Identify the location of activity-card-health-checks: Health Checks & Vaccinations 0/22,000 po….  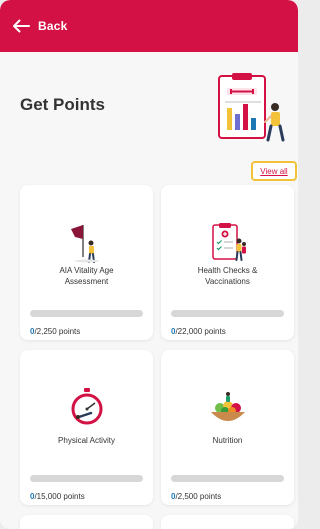
(227, 262).